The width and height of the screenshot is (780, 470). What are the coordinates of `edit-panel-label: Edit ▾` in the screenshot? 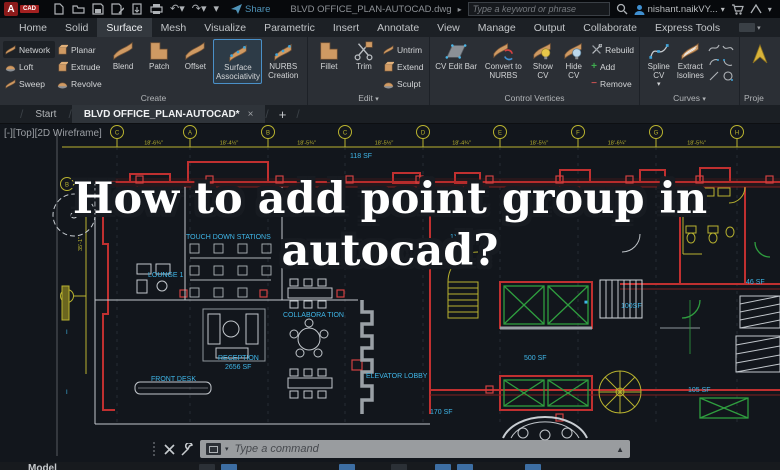 It's located at (368, 98).